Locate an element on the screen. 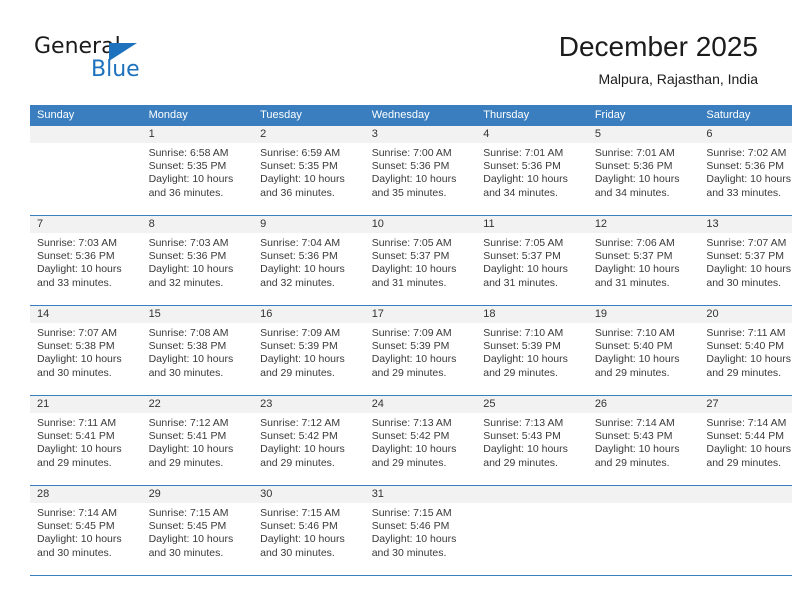  day-number: 30 is located at coordinates (309, 494).